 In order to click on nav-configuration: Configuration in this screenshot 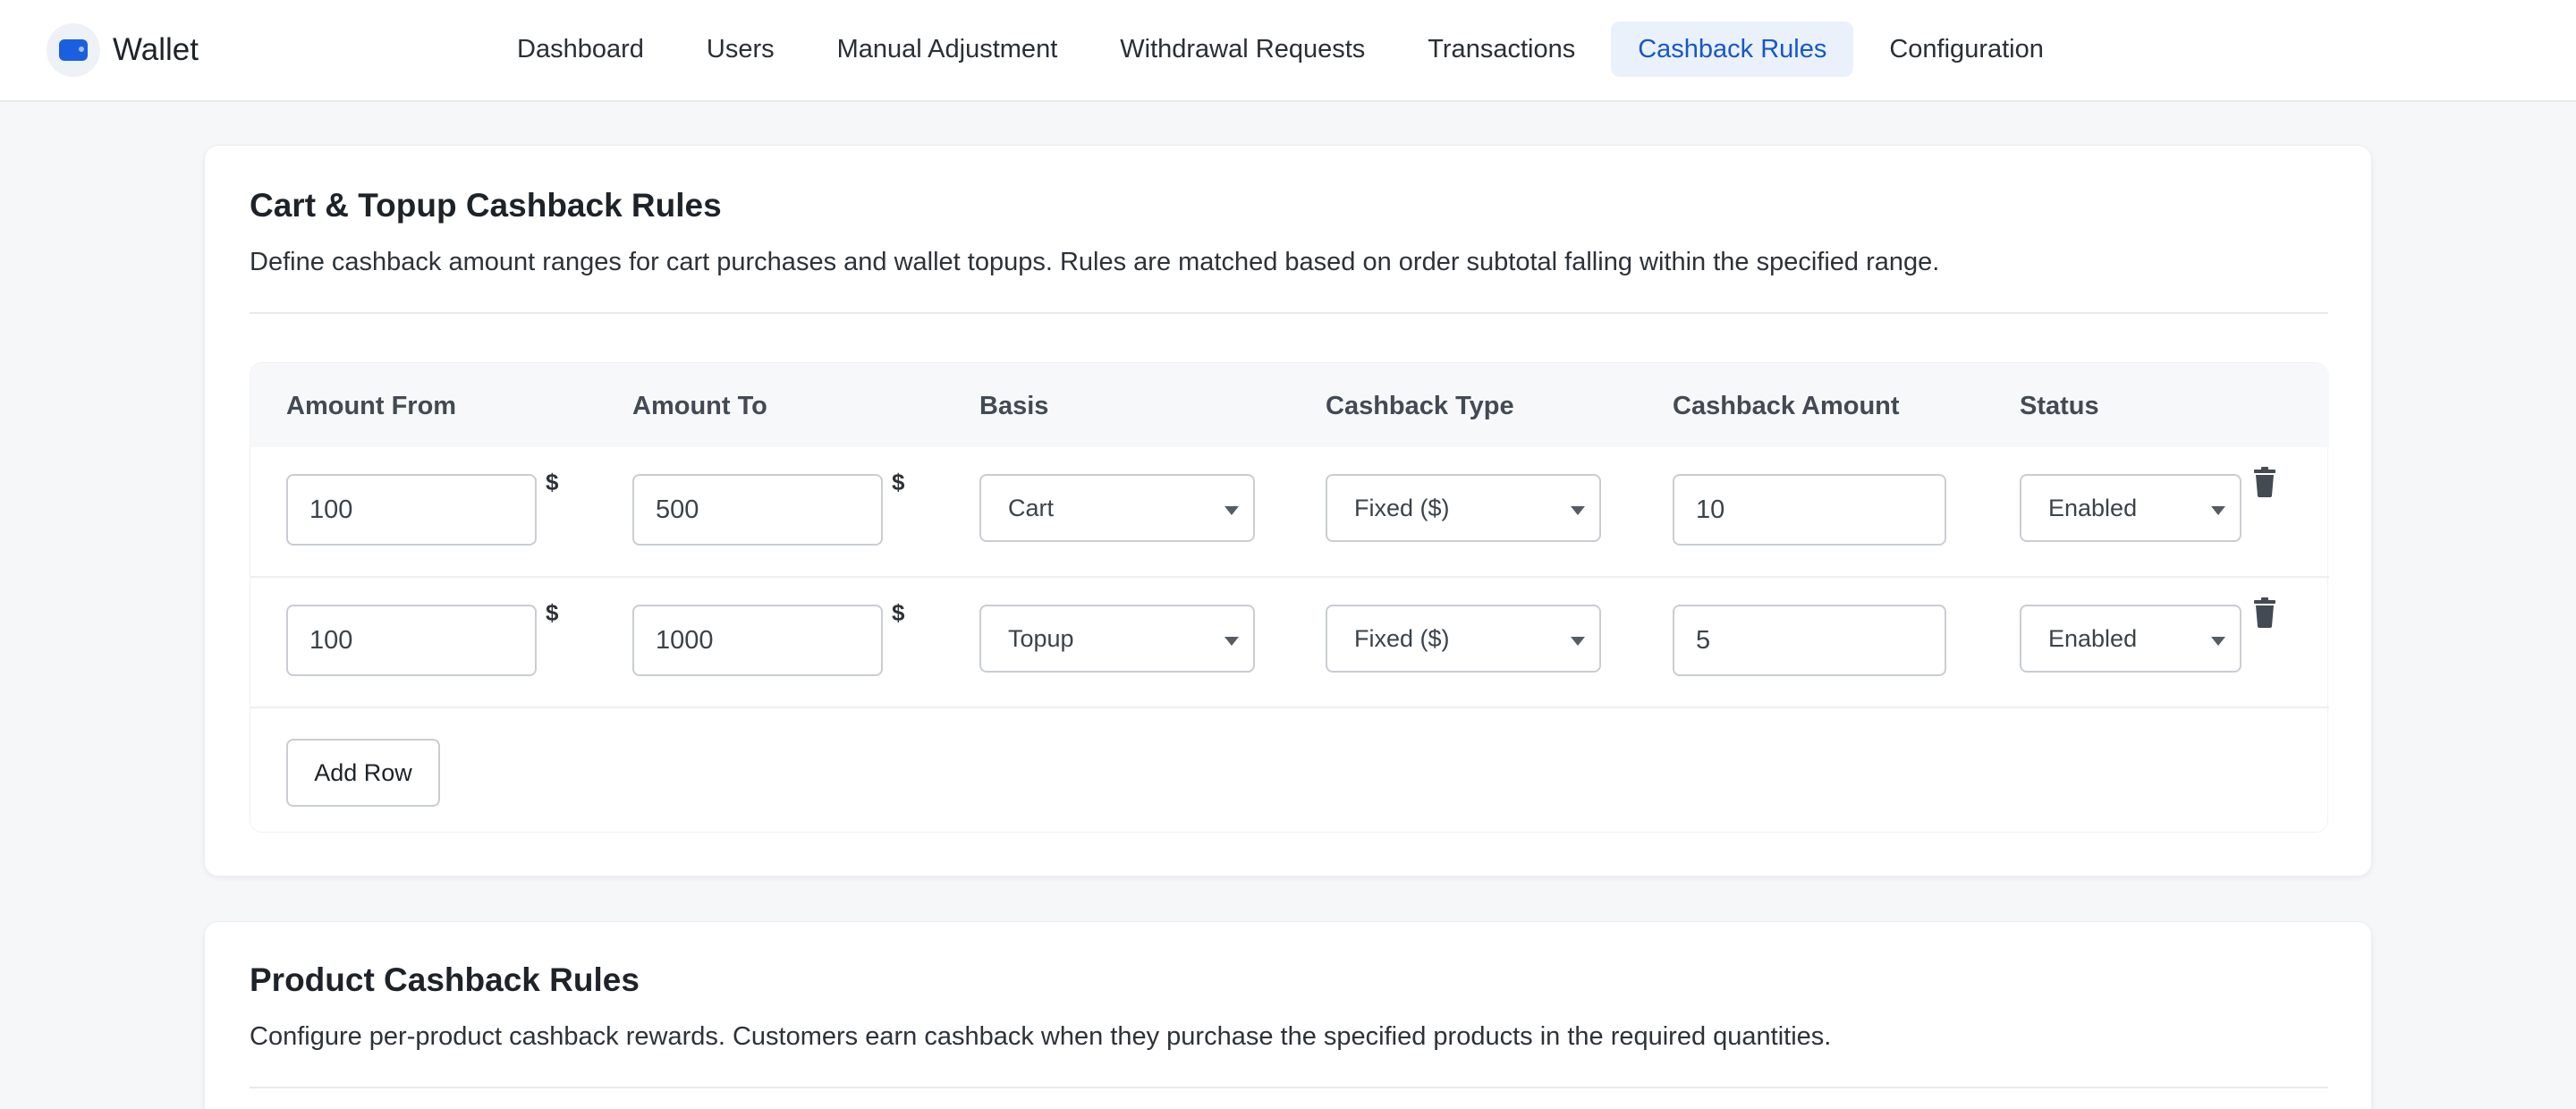, I will do `click(1966, 49)`.